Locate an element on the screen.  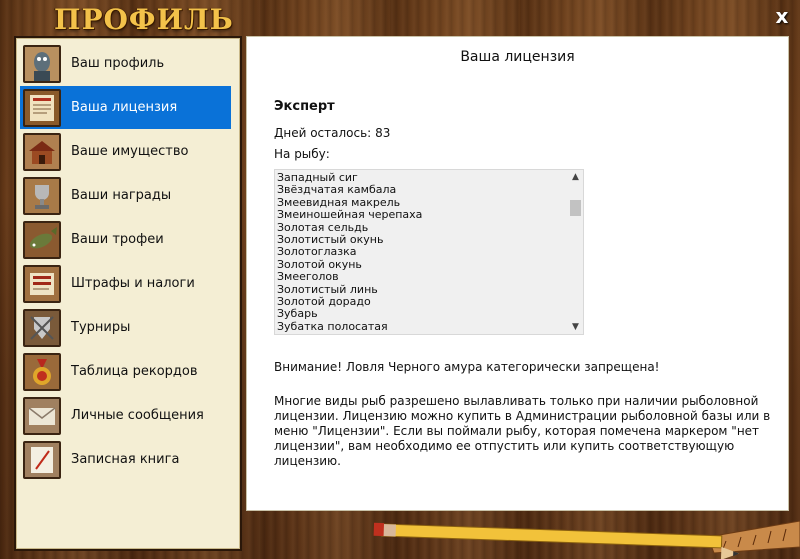
property-icon is located at coordinates (42, 151).